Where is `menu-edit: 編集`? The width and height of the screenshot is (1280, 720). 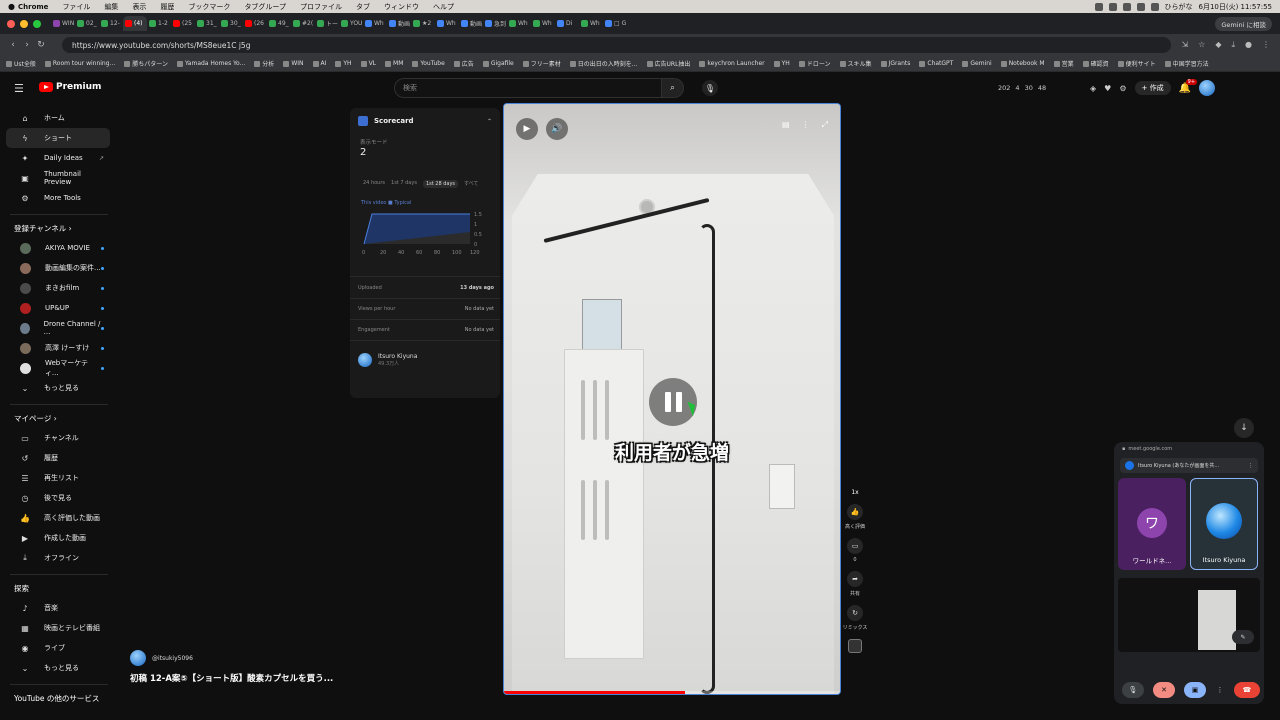 menu-edit: 編集 is located at coordinates (111, 7).